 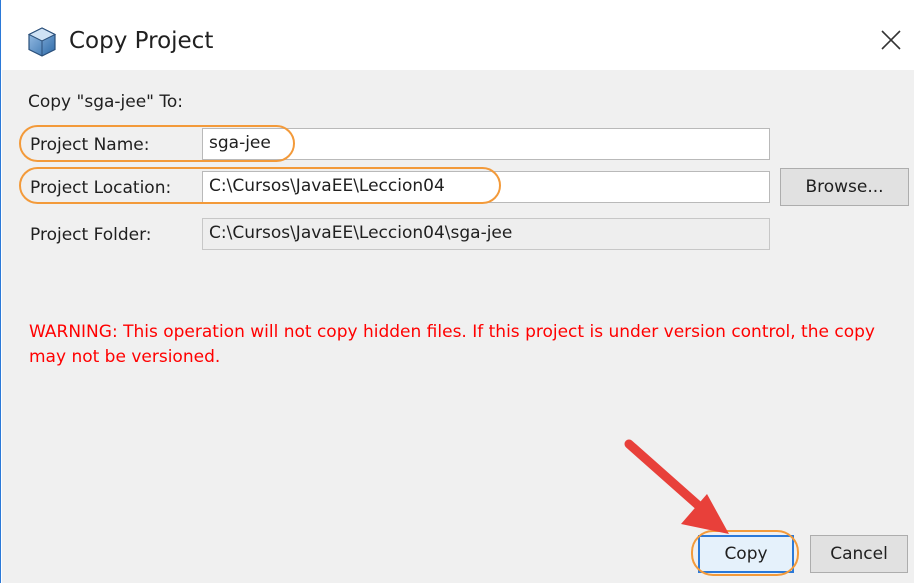 I want to click on copy-button: Copy, so click(x=746, y=554).